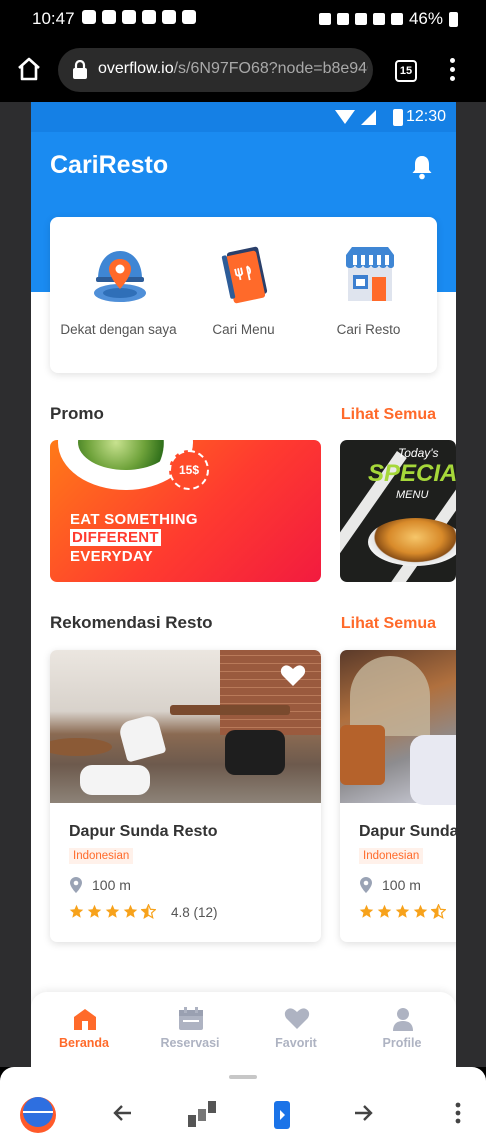  I want to click on nav-item-favorit: Favorit, so click(296, 1029).